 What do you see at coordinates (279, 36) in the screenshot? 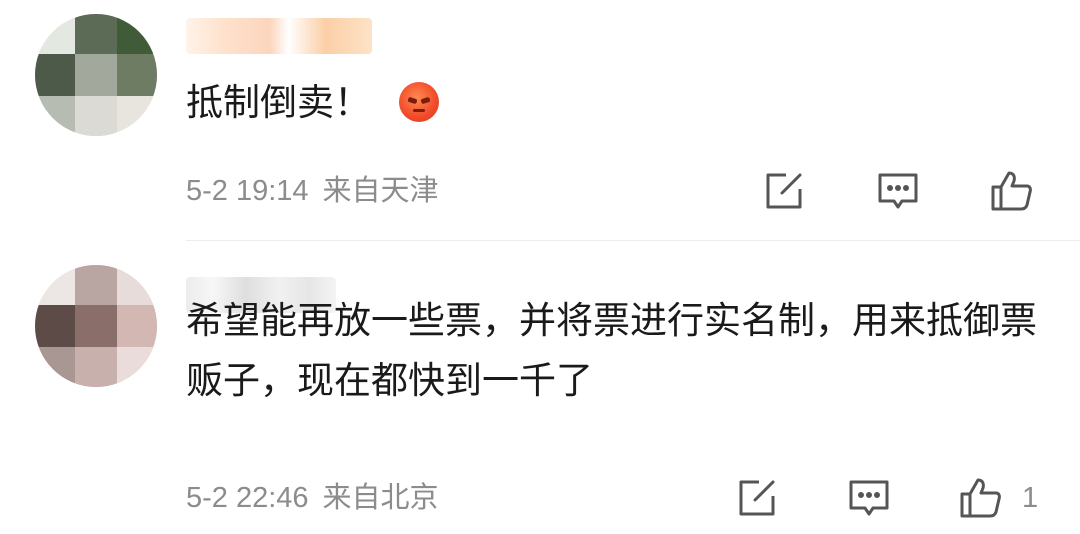
I see `username` at bounding box center [279, 36].